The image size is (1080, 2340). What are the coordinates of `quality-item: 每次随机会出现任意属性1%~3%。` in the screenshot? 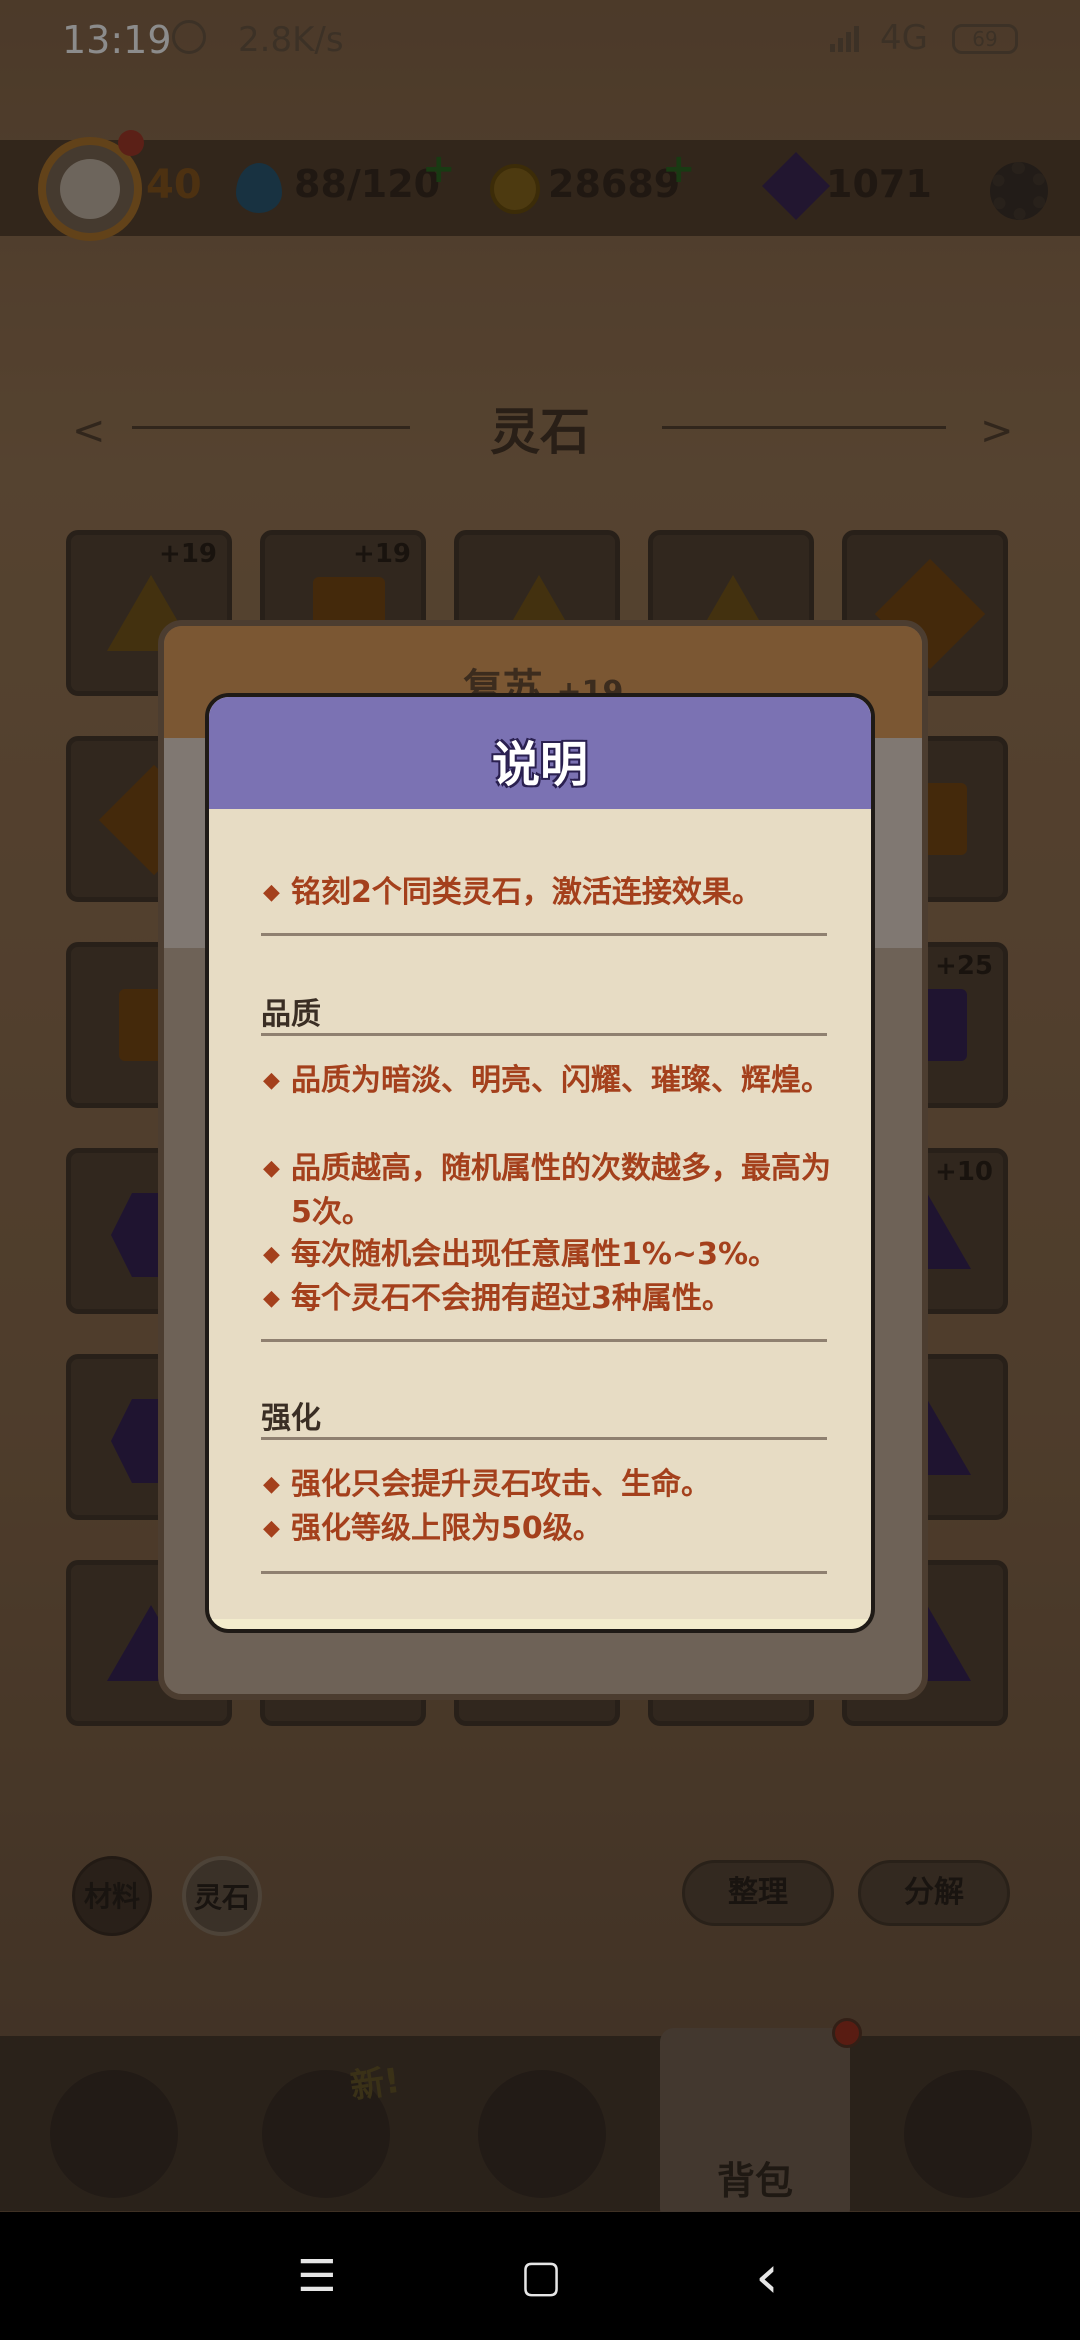 It's located at (547, 1255).